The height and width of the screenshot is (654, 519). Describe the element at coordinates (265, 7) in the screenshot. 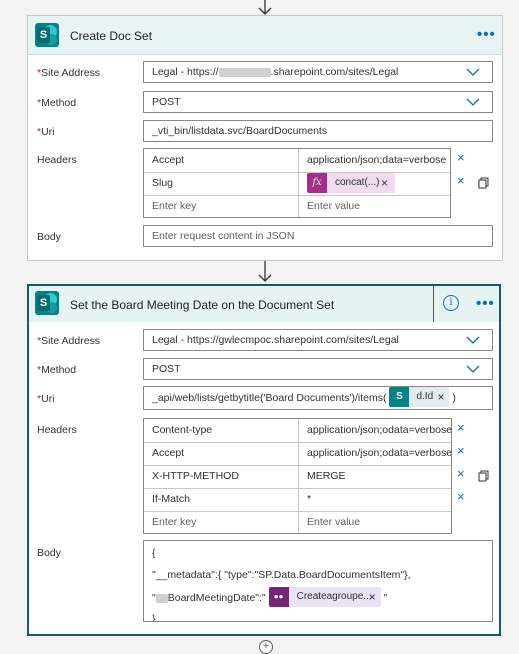

I see `flow-arrow-top` at that location.